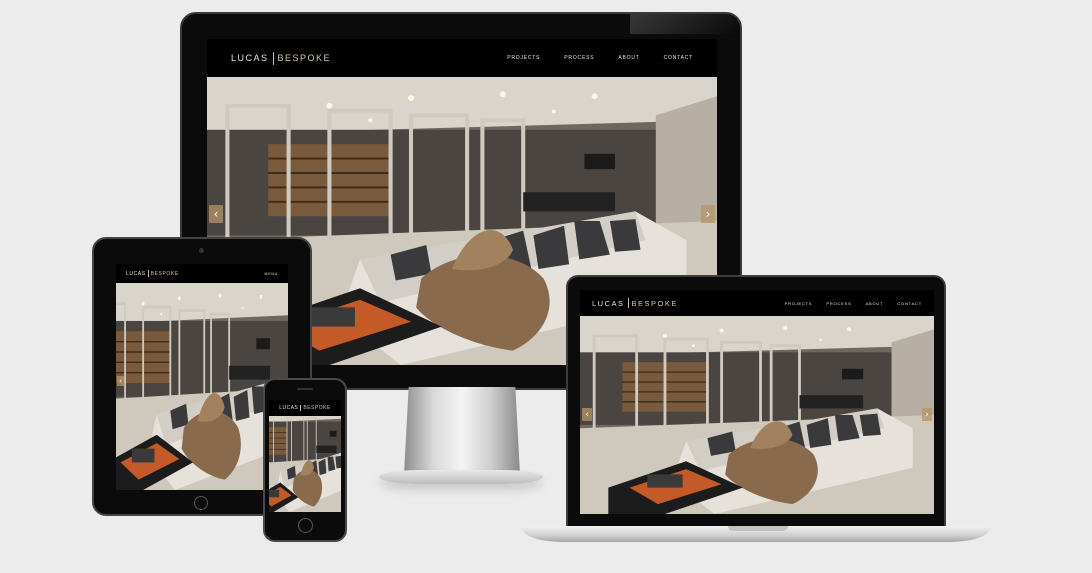 The image size is (1092, 573). Describe the element at coordinates (461, 477) in the screenshot. I see `monitor-stand-base` at that location.